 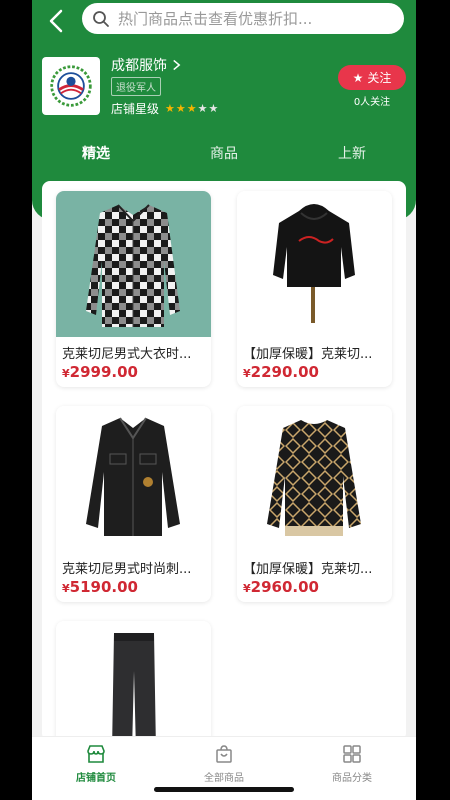 I want to click on logo-emblem-icon, so click(x=71, y=86).